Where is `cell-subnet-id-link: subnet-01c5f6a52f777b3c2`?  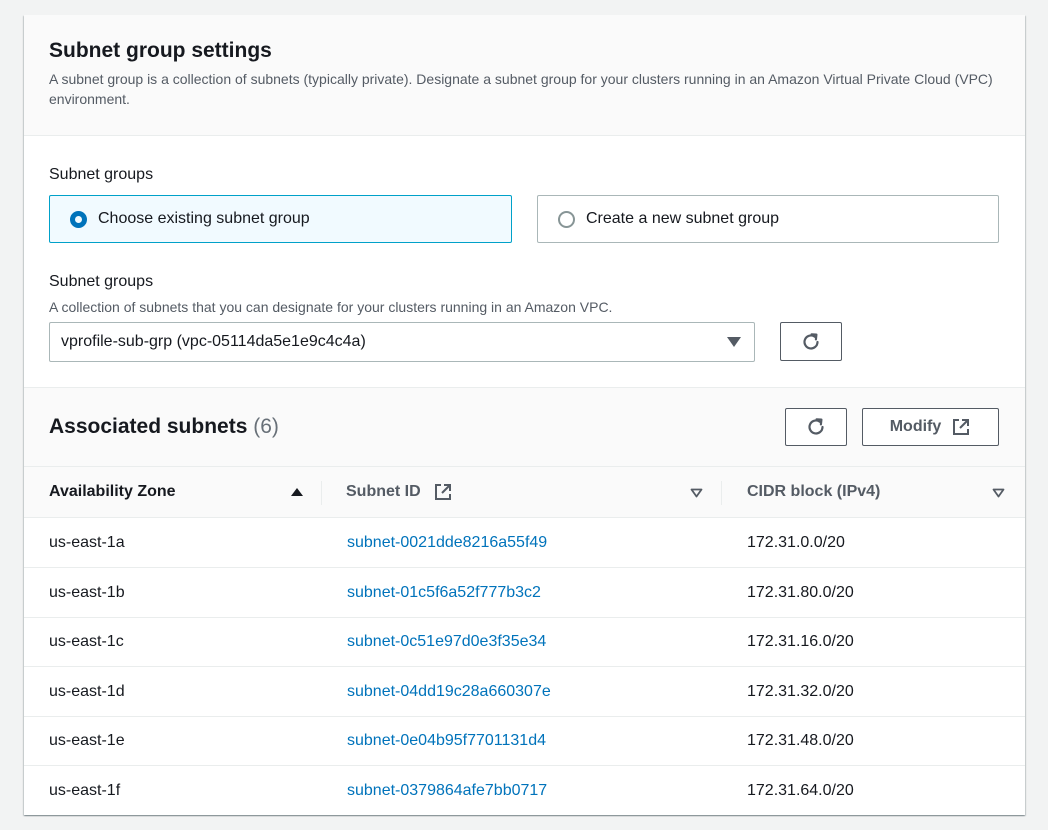 cell-subnet-id-link: subnet-01c5f6a52f777b3c2 is located at coordinates (444, 592).